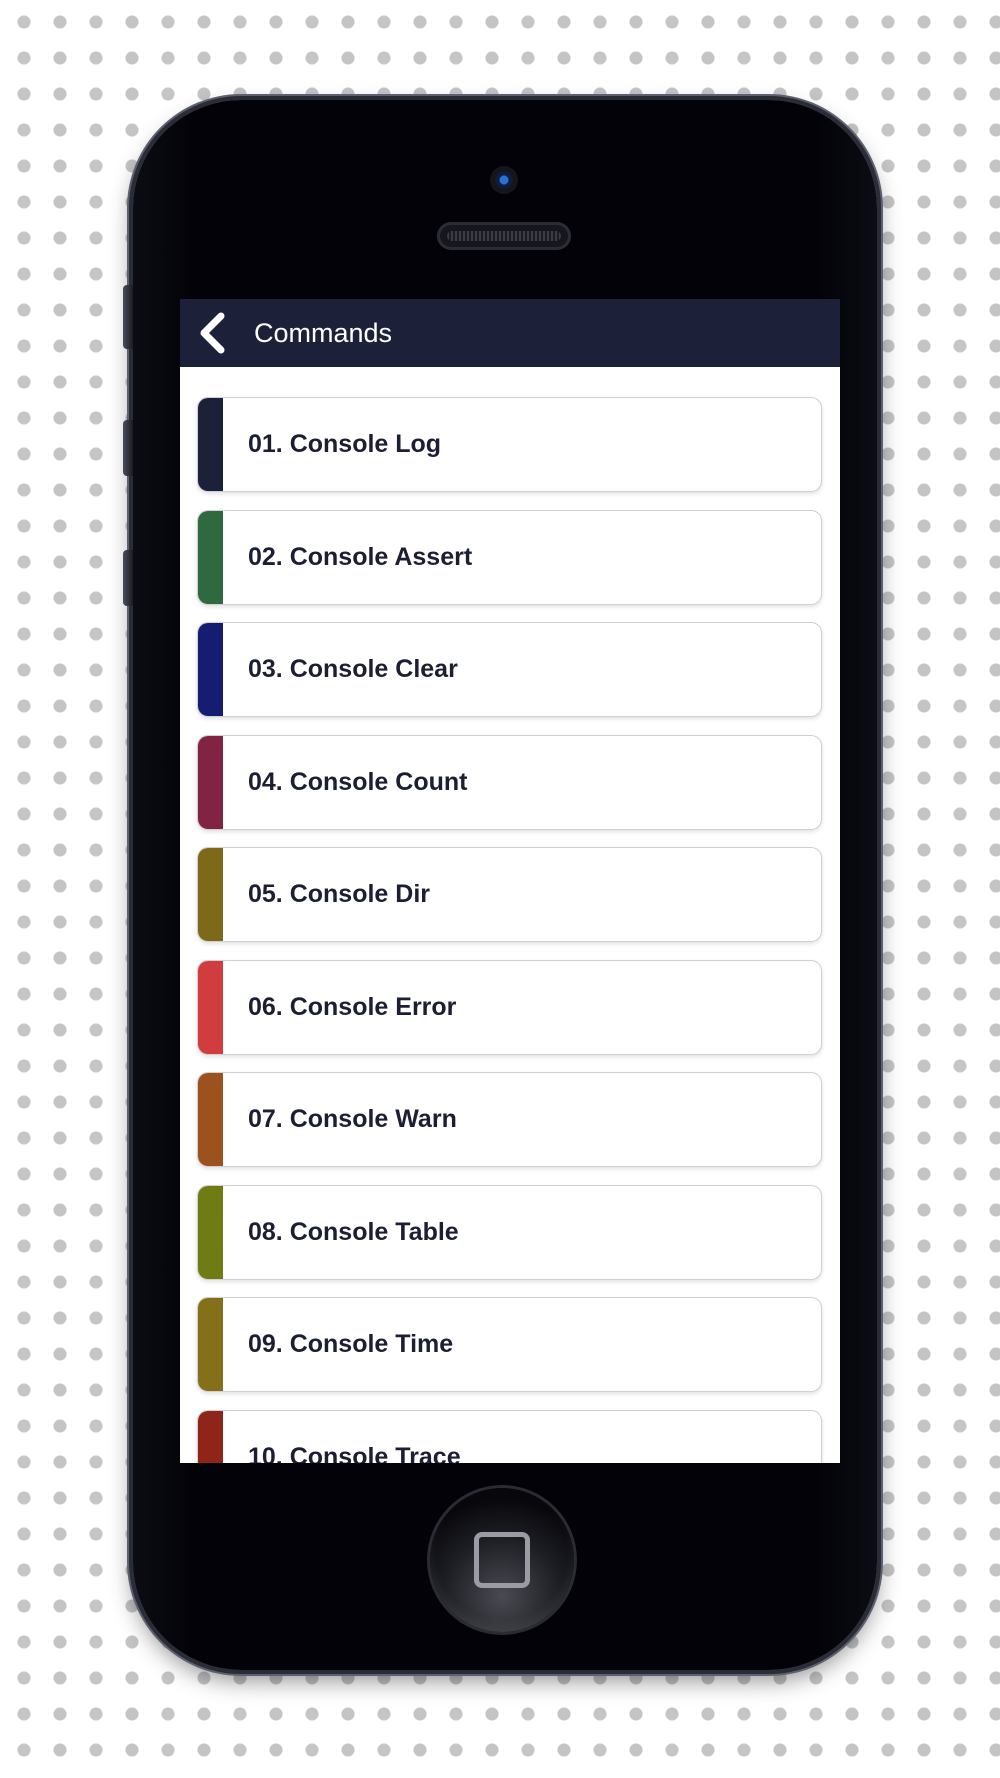 This screenshot has height=1778, width=1000. I want to click on list-item: 09. Console Time, so click(509, 1344).